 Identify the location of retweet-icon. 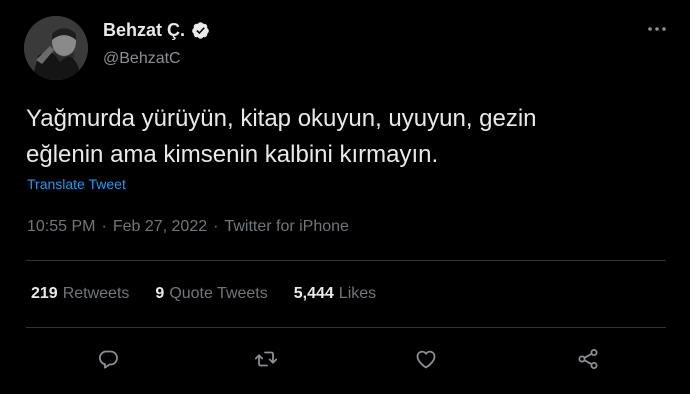
(266, 359).